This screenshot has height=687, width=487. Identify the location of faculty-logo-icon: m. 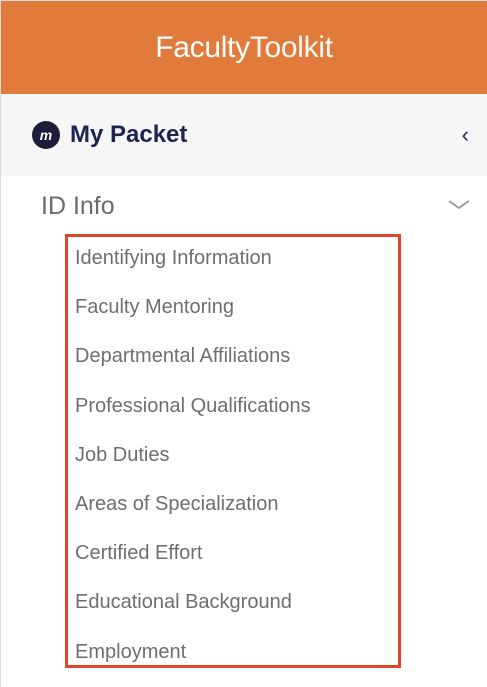
(46, 135).